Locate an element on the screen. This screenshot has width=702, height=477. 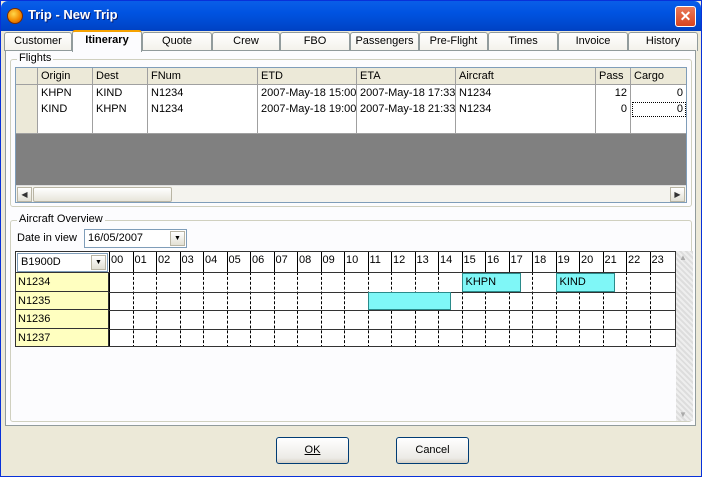
row-divider is located at coordinates (392, 330).